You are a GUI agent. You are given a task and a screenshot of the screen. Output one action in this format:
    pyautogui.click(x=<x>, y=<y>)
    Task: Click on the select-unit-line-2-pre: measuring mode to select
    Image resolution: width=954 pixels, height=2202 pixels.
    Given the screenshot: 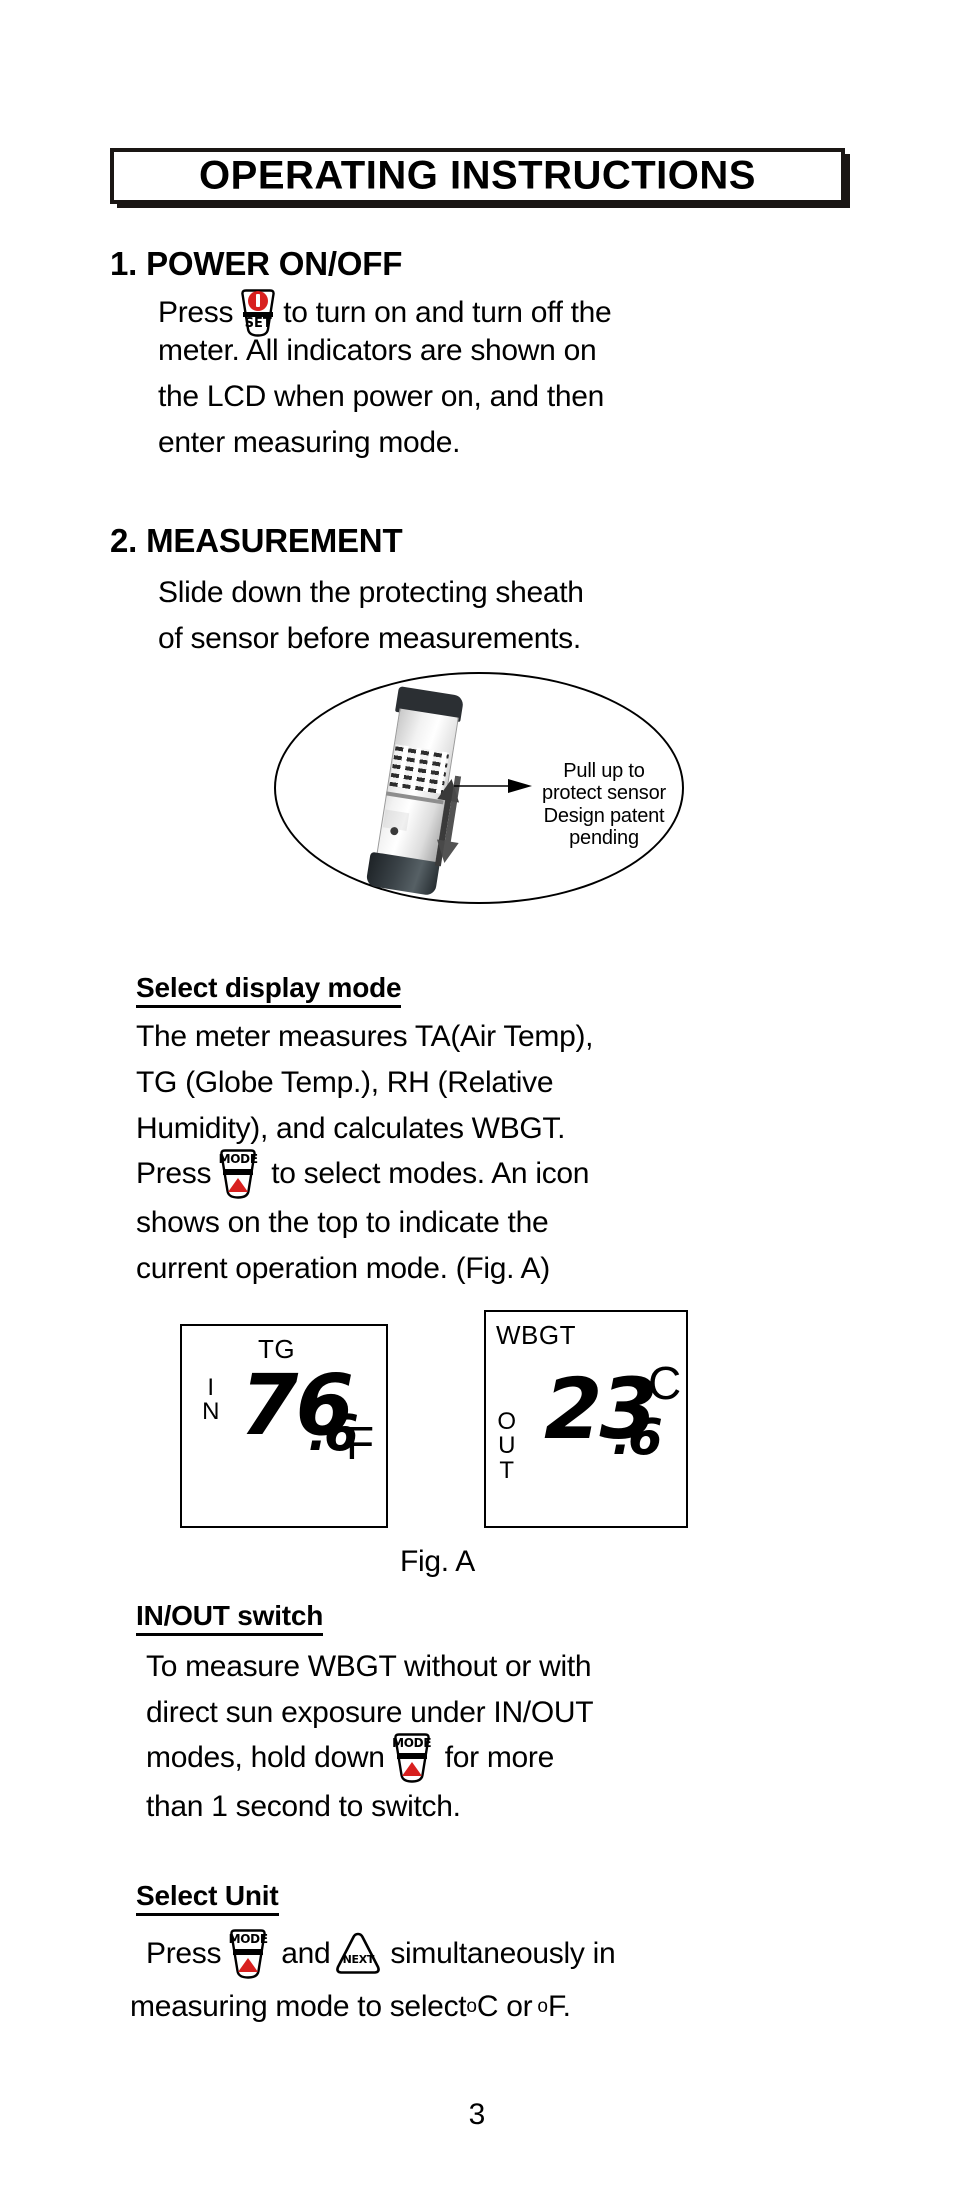 What is the action you would take?
    pyautogui.click(x=298, y=2006)
    